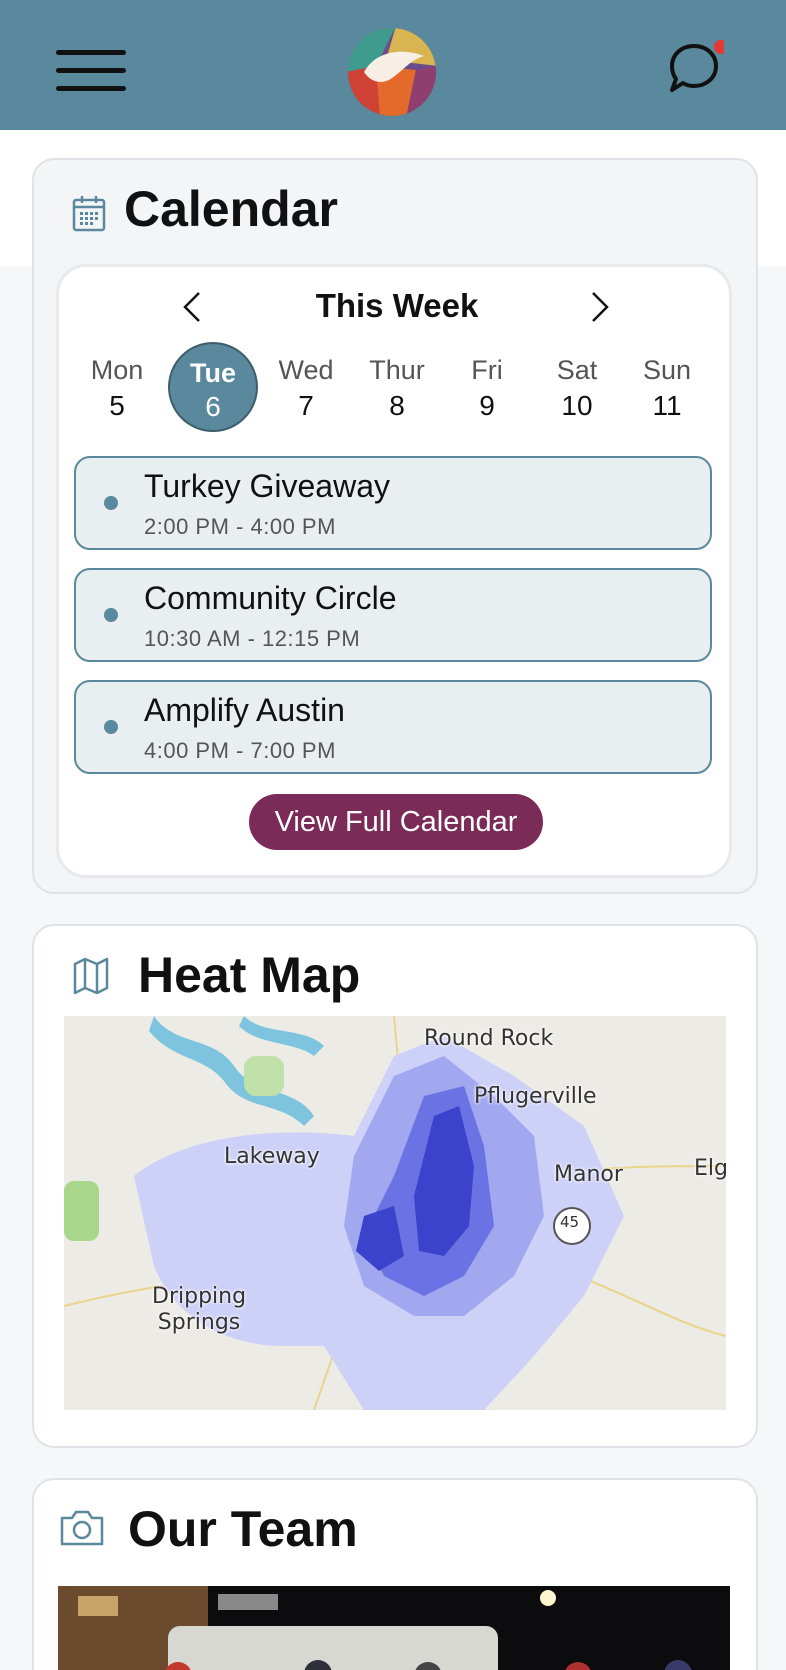  Describe the element at coordinates (393, 503) in the screenshot. I see `event-item: Turkey Giveaway 2:00 PM - 4:00 PM` at that location.